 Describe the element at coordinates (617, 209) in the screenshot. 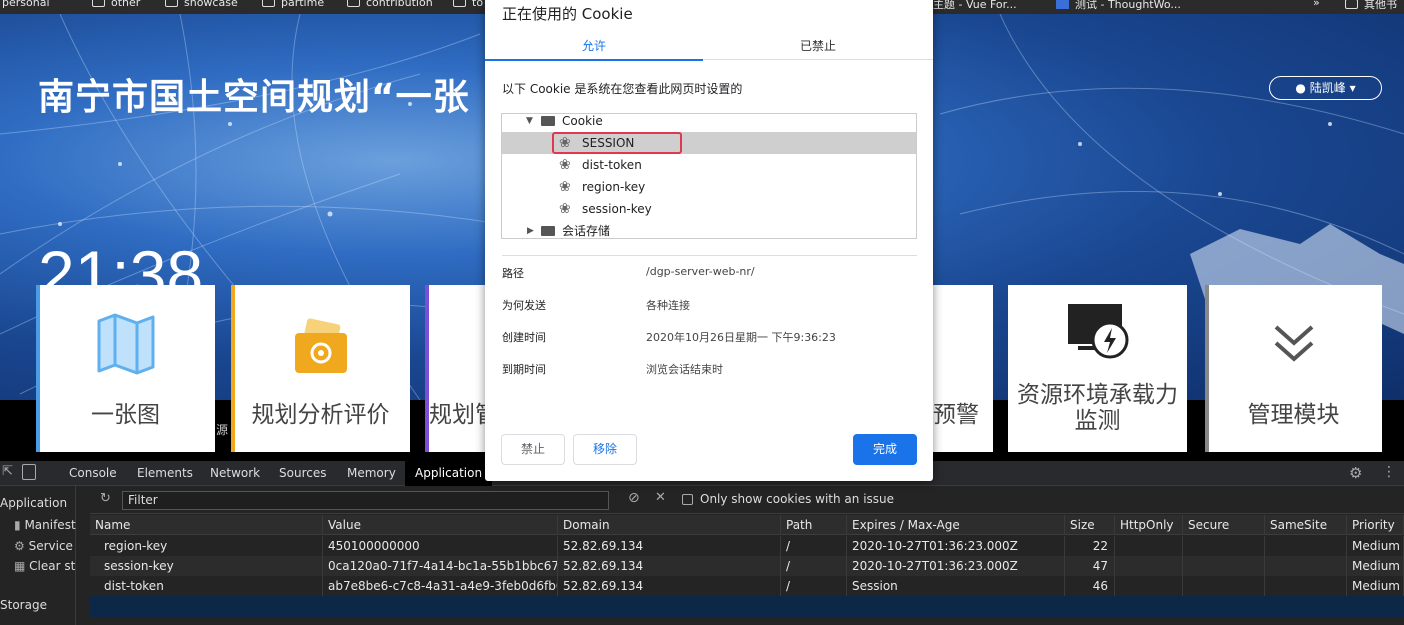

I see `tree-item-label: session-key` at that location.